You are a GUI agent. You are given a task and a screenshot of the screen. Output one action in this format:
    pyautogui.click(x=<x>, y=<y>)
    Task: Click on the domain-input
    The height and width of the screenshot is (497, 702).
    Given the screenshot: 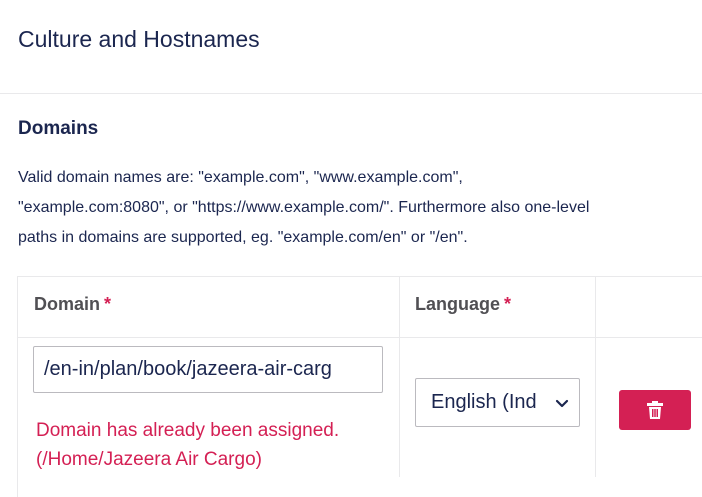 What is the action you would take?
    pyautogui.click(x=208, y=369)
    